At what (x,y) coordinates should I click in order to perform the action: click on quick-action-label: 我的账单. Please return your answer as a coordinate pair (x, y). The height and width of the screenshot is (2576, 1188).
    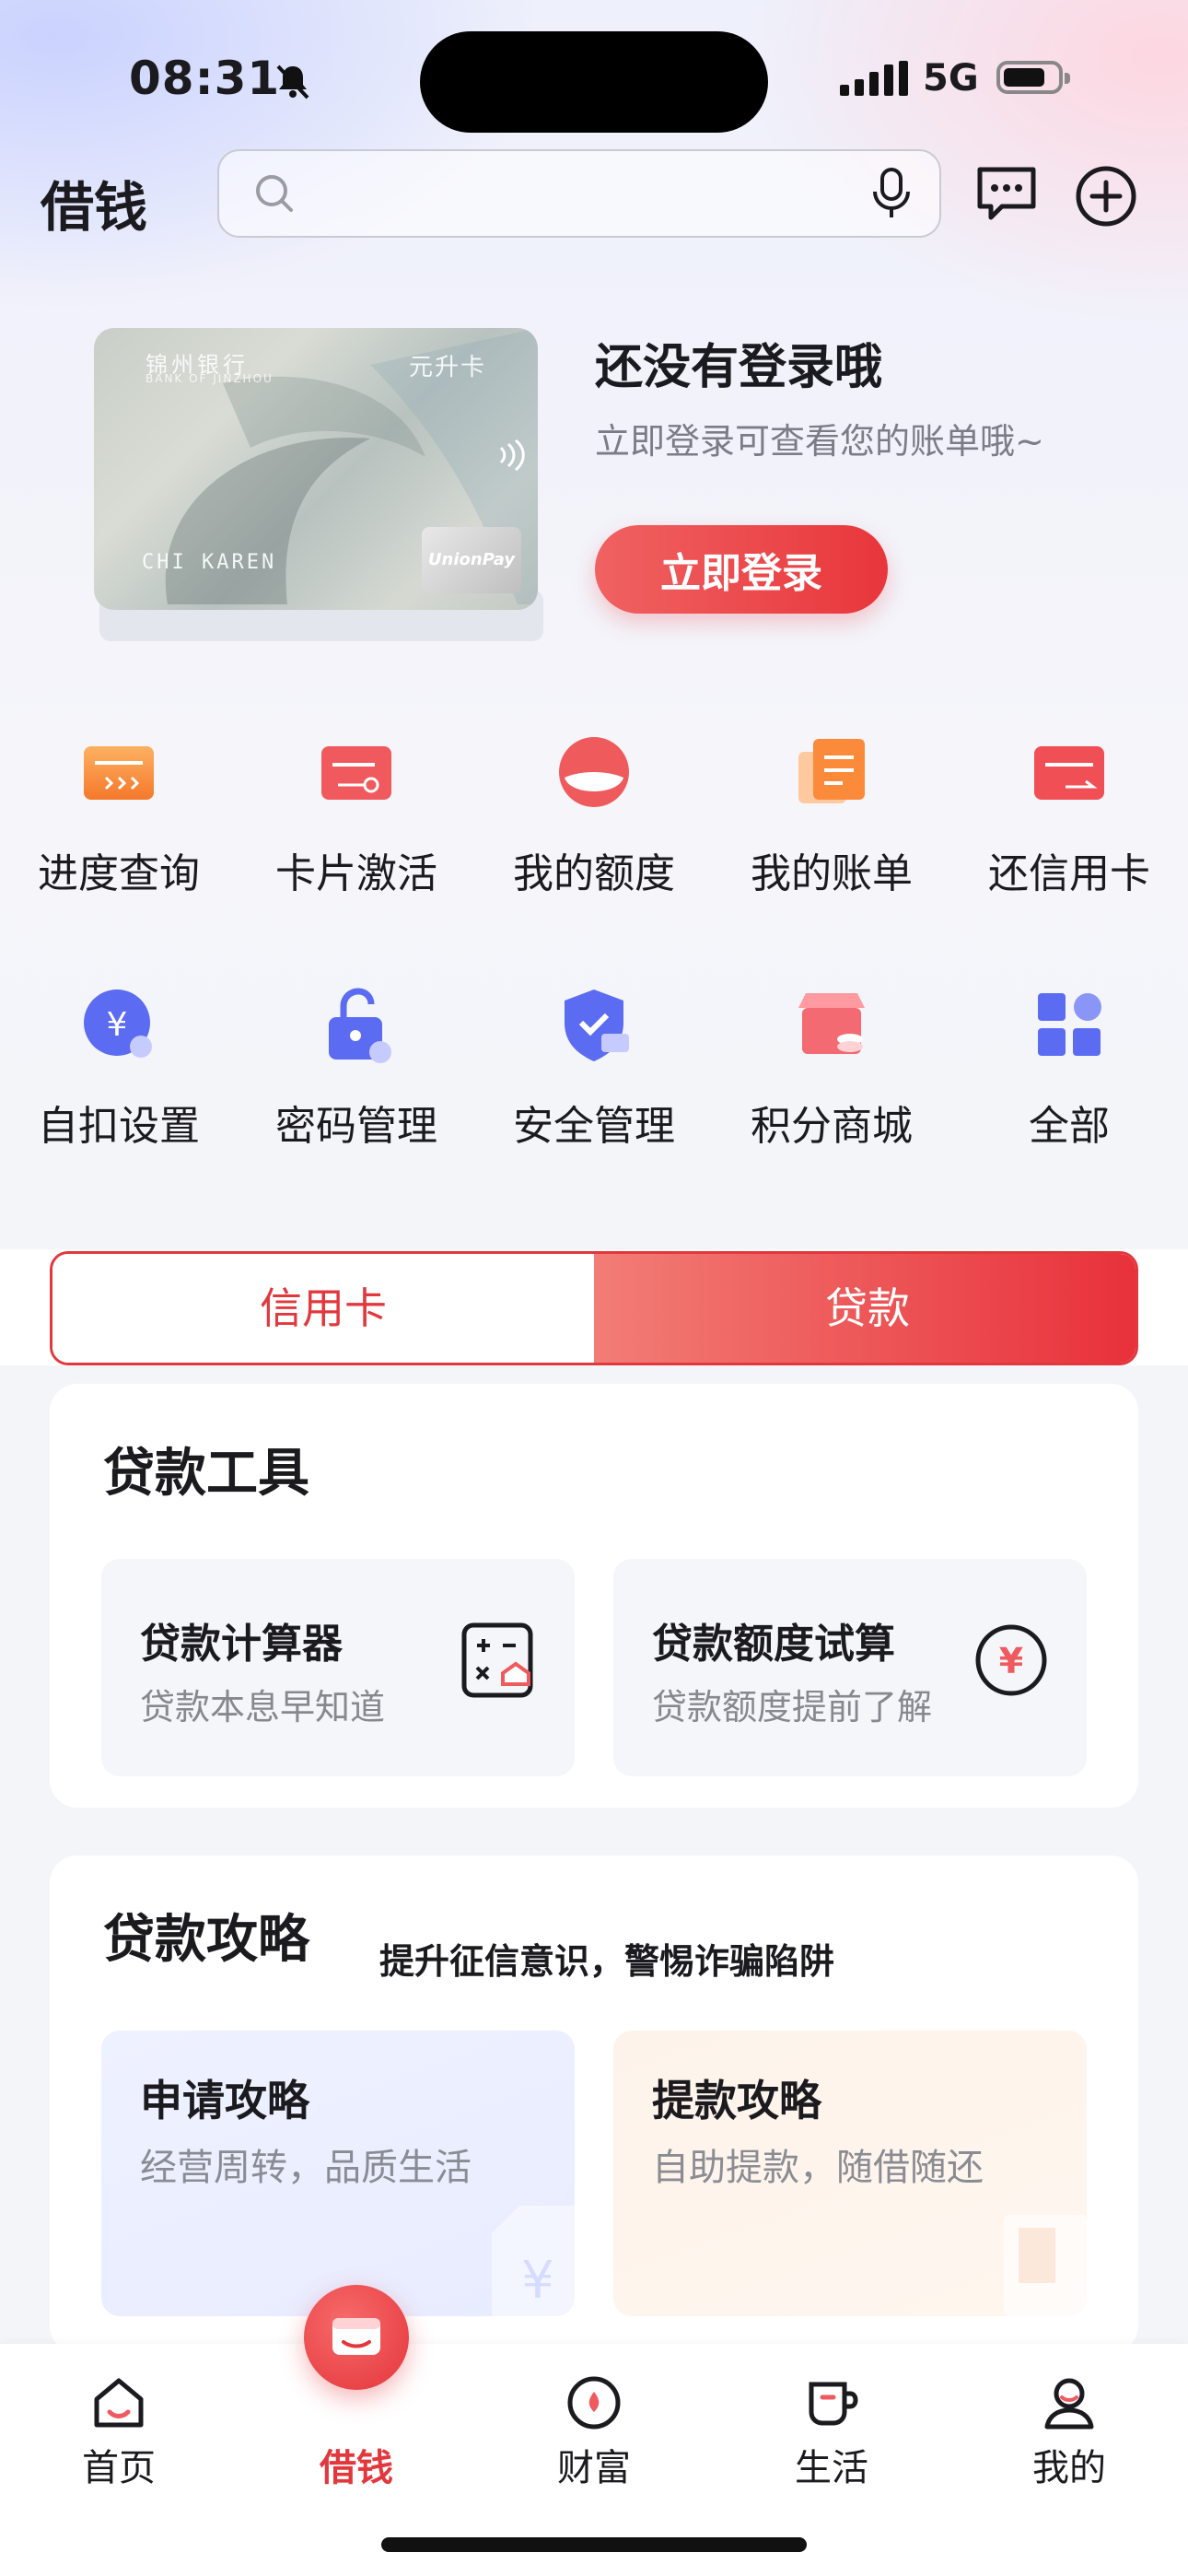
    Looking at the image, I should click on (832, 873).